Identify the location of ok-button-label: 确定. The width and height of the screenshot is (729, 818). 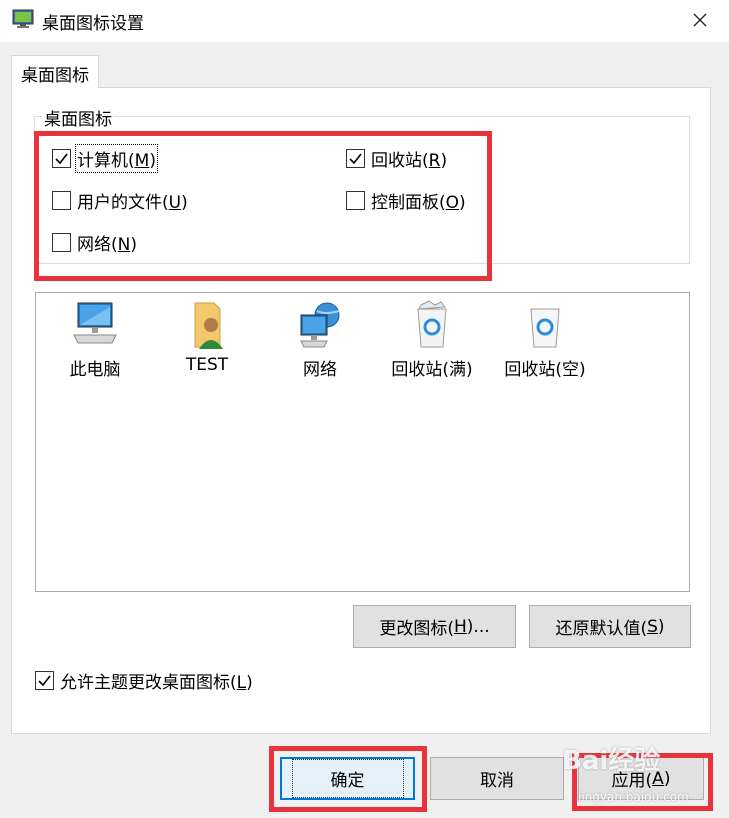
(347, 778).